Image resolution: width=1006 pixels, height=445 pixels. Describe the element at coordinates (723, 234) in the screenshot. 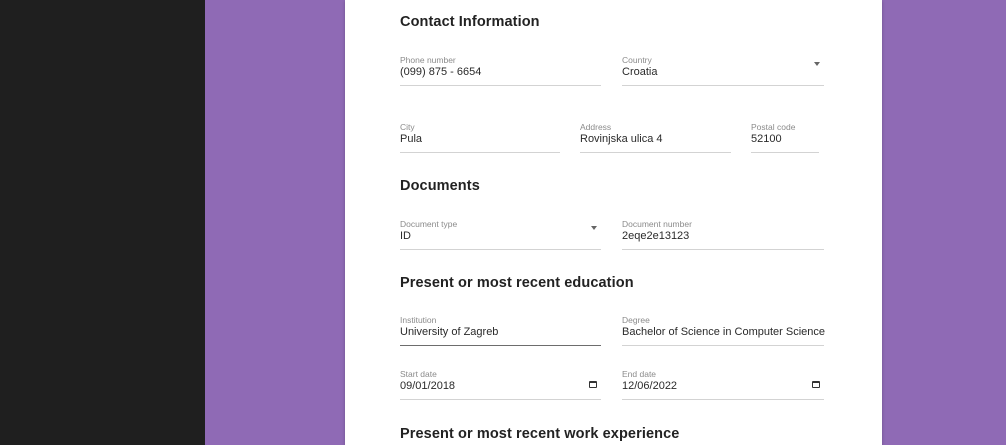

I see `document-number-field: Document number 2eqe2e13123` at that location.